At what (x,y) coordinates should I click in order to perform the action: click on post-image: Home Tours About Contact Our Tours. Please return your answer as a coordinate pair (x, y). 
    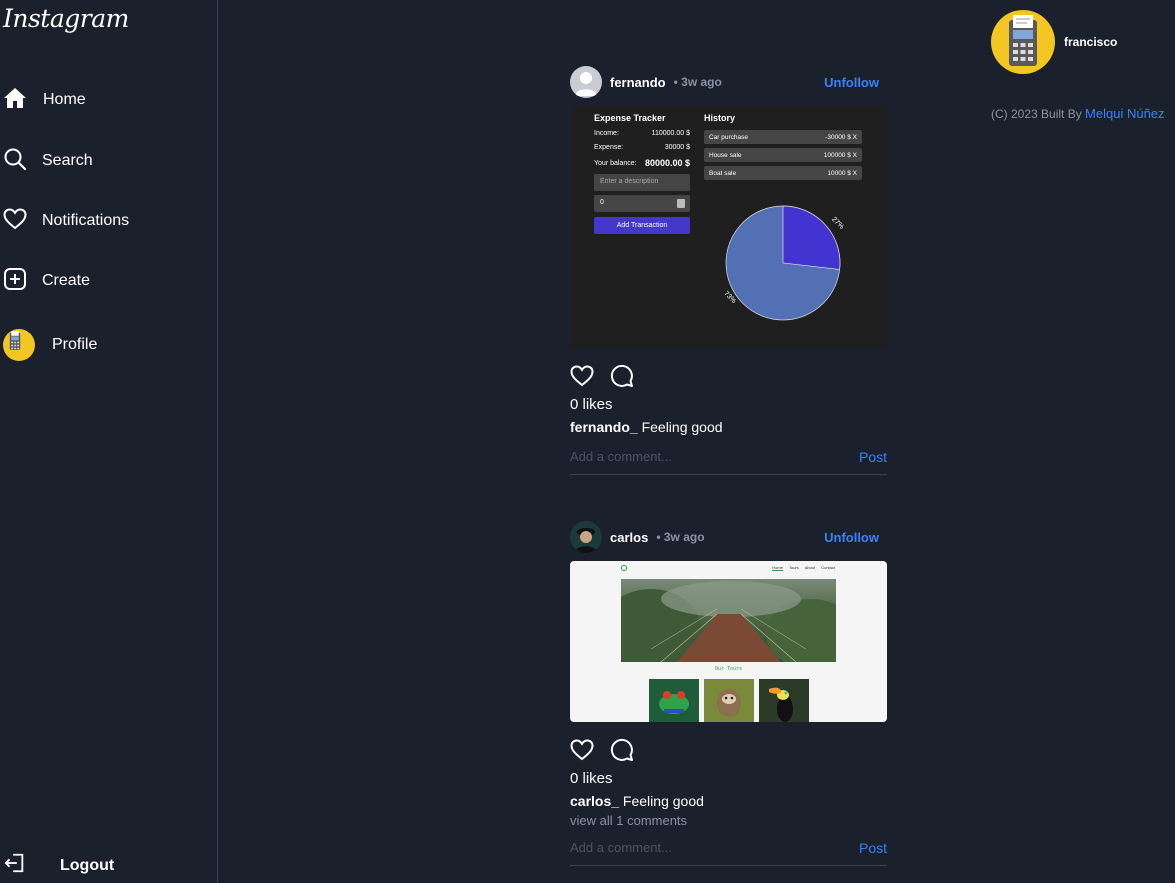
    Looking at the image, I should click on (728, 641).